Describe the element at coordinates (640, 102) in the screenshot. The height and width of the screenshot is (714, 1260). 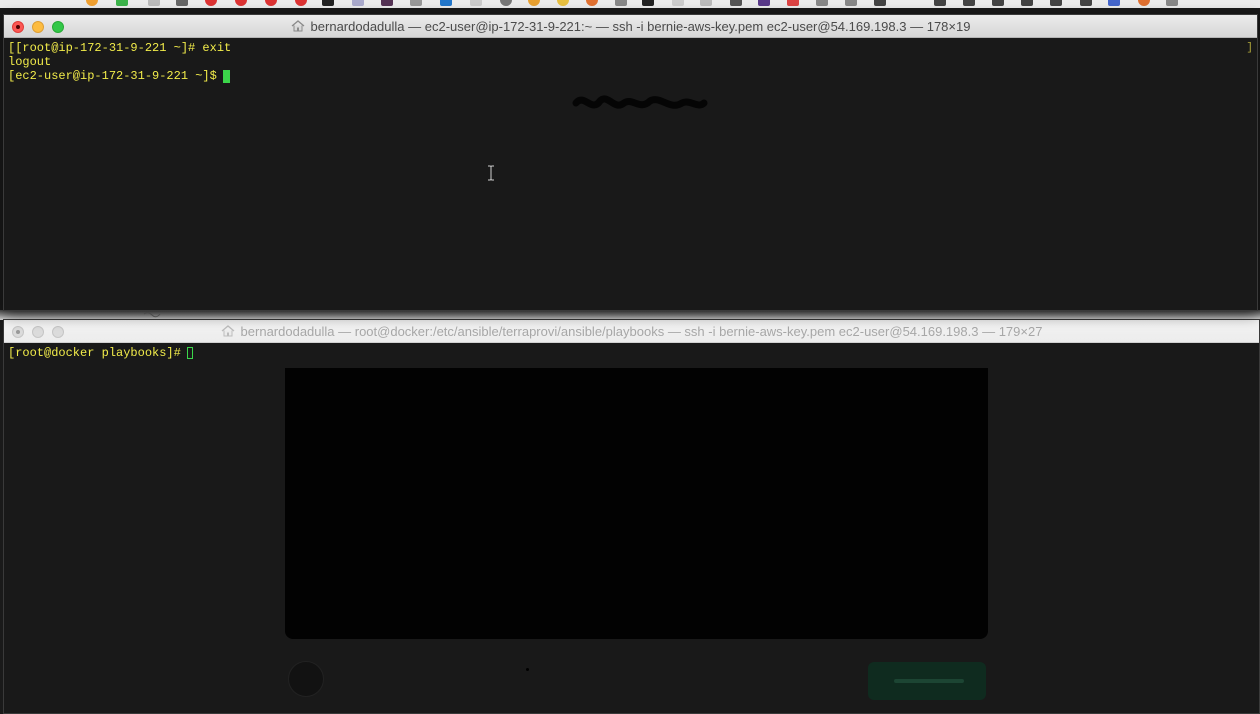
I see `background-heading-ghost` at that location.